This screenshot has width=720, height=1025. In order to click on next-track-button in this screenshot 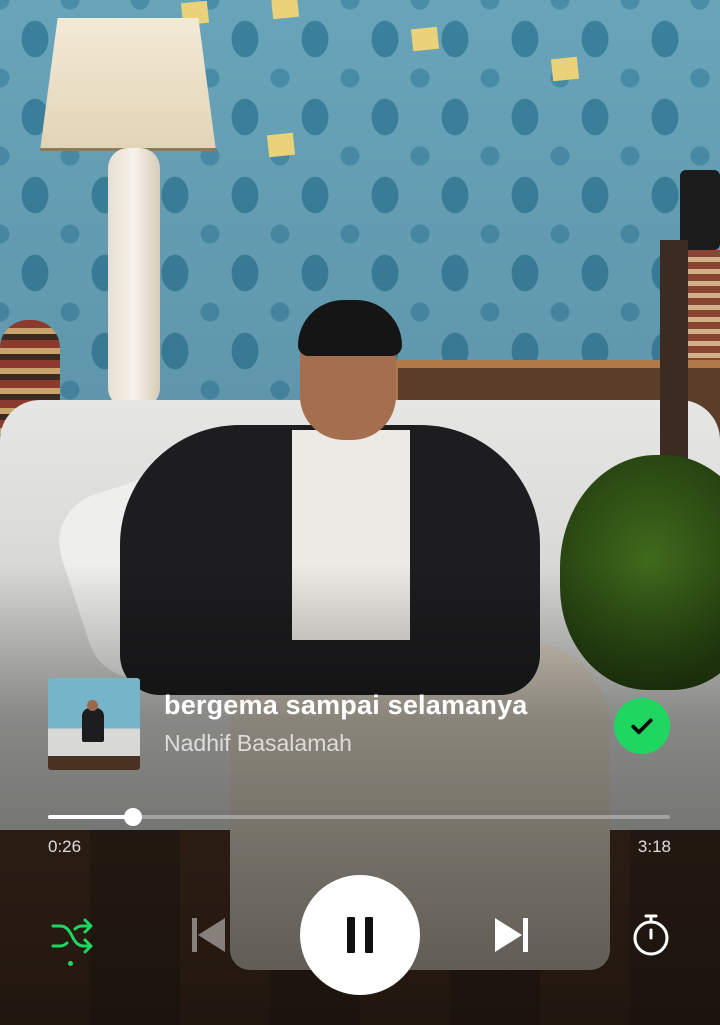, I will do `click(512, 935)`.